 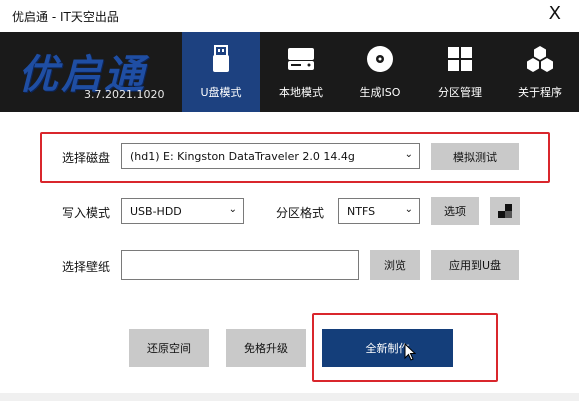 What do you see at coordinates (86, 158) in the screenshot?
I see `disk-label: 选择磁盘` at bounding box center [86, 158].